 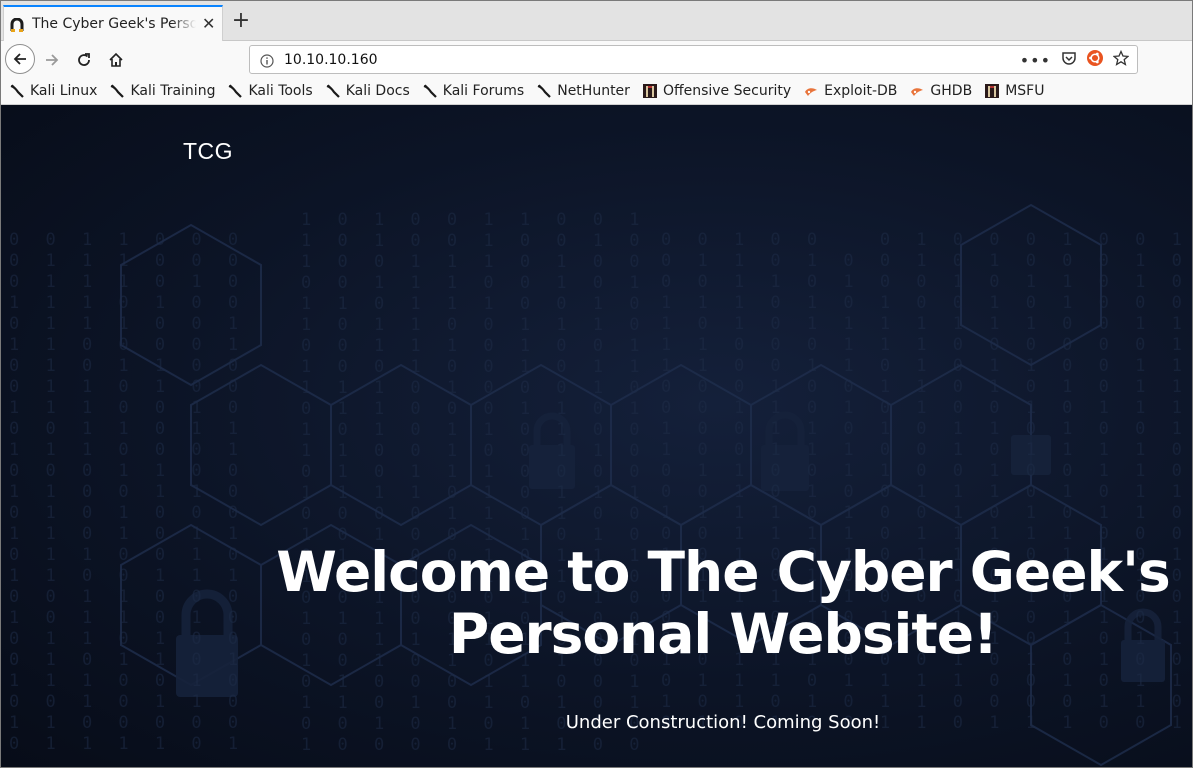 I want to click on bookmark-exploit-db: Exploit-DB, so click(x=850, y=91).